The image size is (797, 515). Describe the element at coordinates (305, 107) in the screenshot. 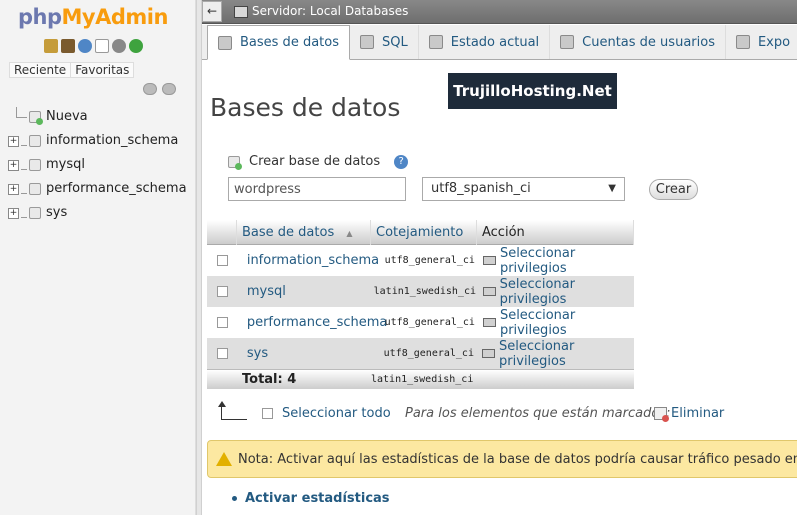

I see `page-title: Bases de datos` at that location.